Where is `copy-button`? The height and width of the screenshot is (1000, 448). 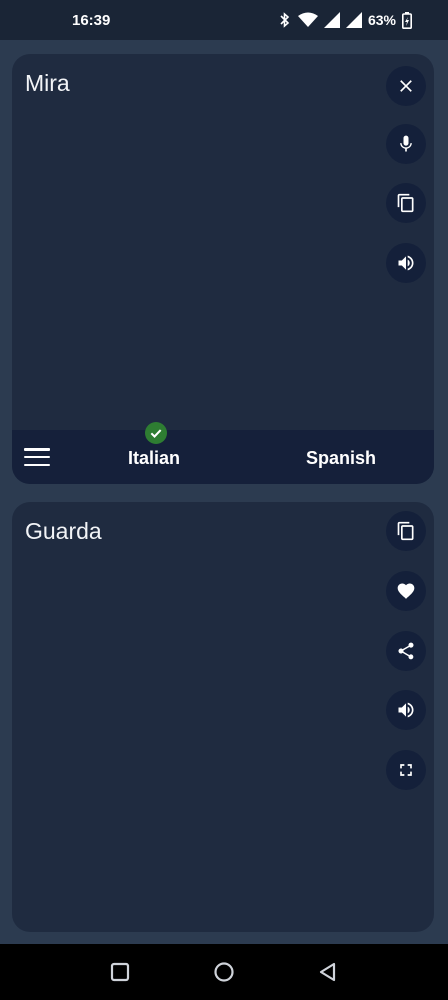 copy-button is located at coordinates (406, 203).